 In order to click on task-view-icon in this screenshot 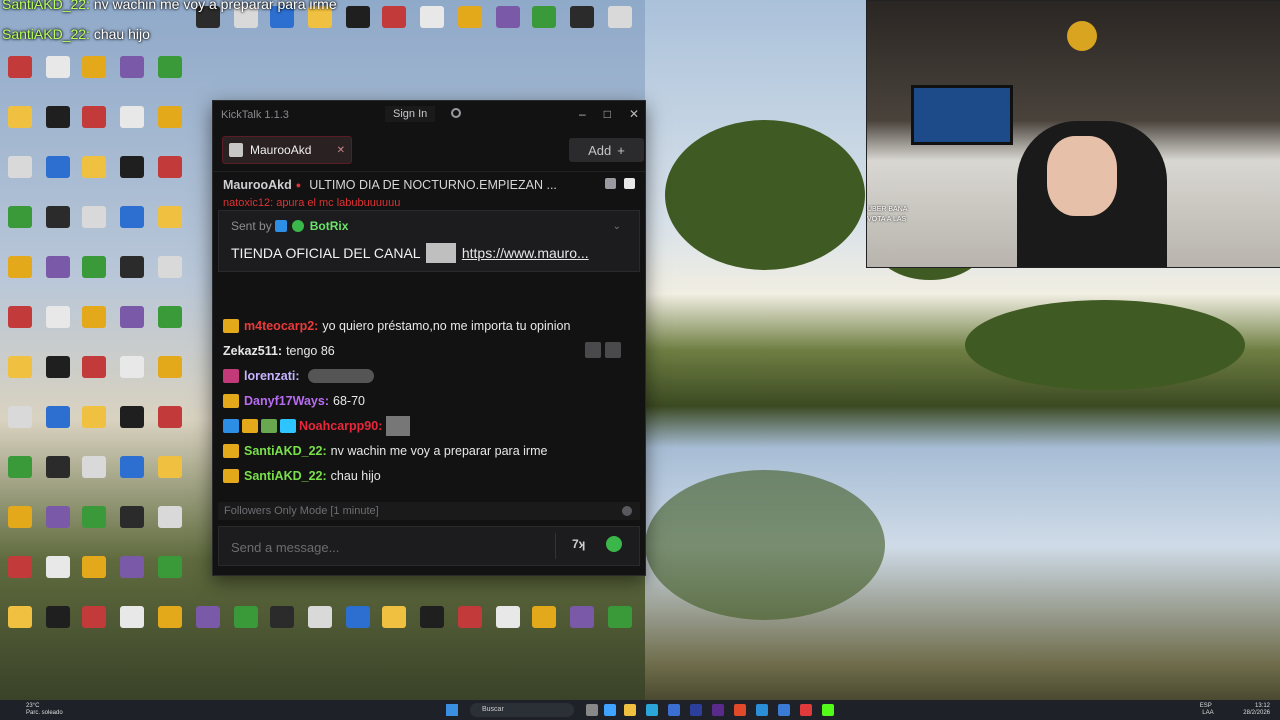, I will do `click(592, 710)`.